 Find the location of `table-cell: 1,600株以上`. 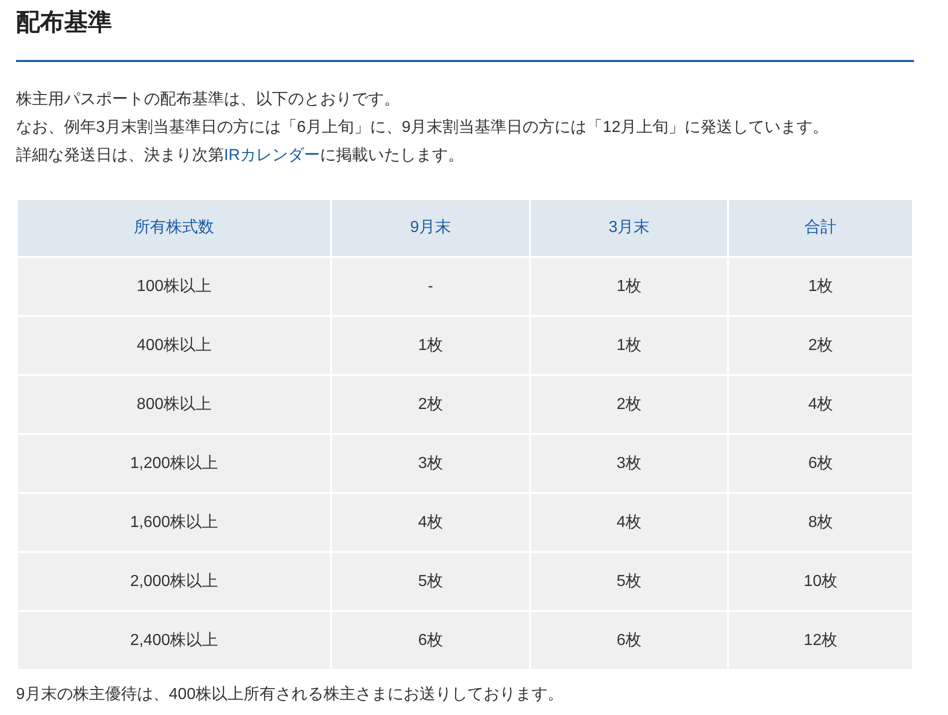

table-cell: 1,600株以上 is located at coordinates (174, 522).